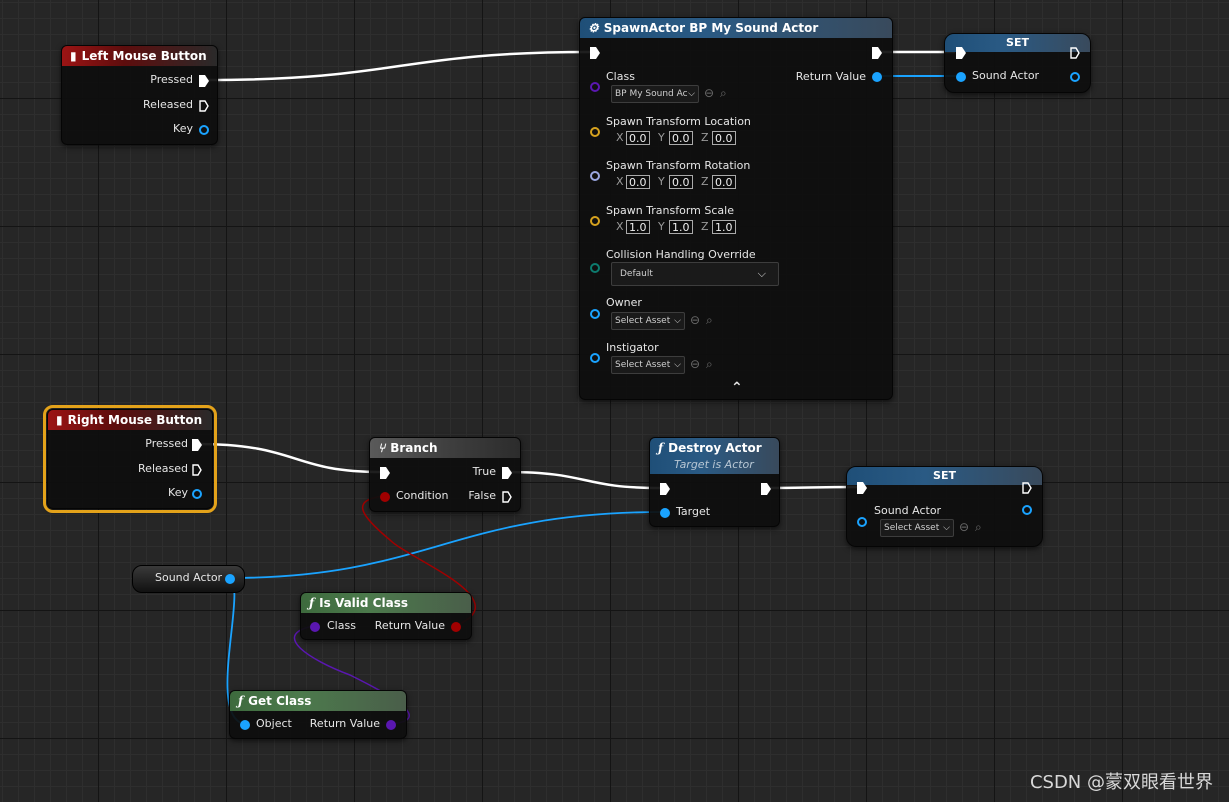  What do you see at coordinates (737, 388) in the screenshot?
I see `collapse-icon: ⌃` at bounding box center [737, 388].